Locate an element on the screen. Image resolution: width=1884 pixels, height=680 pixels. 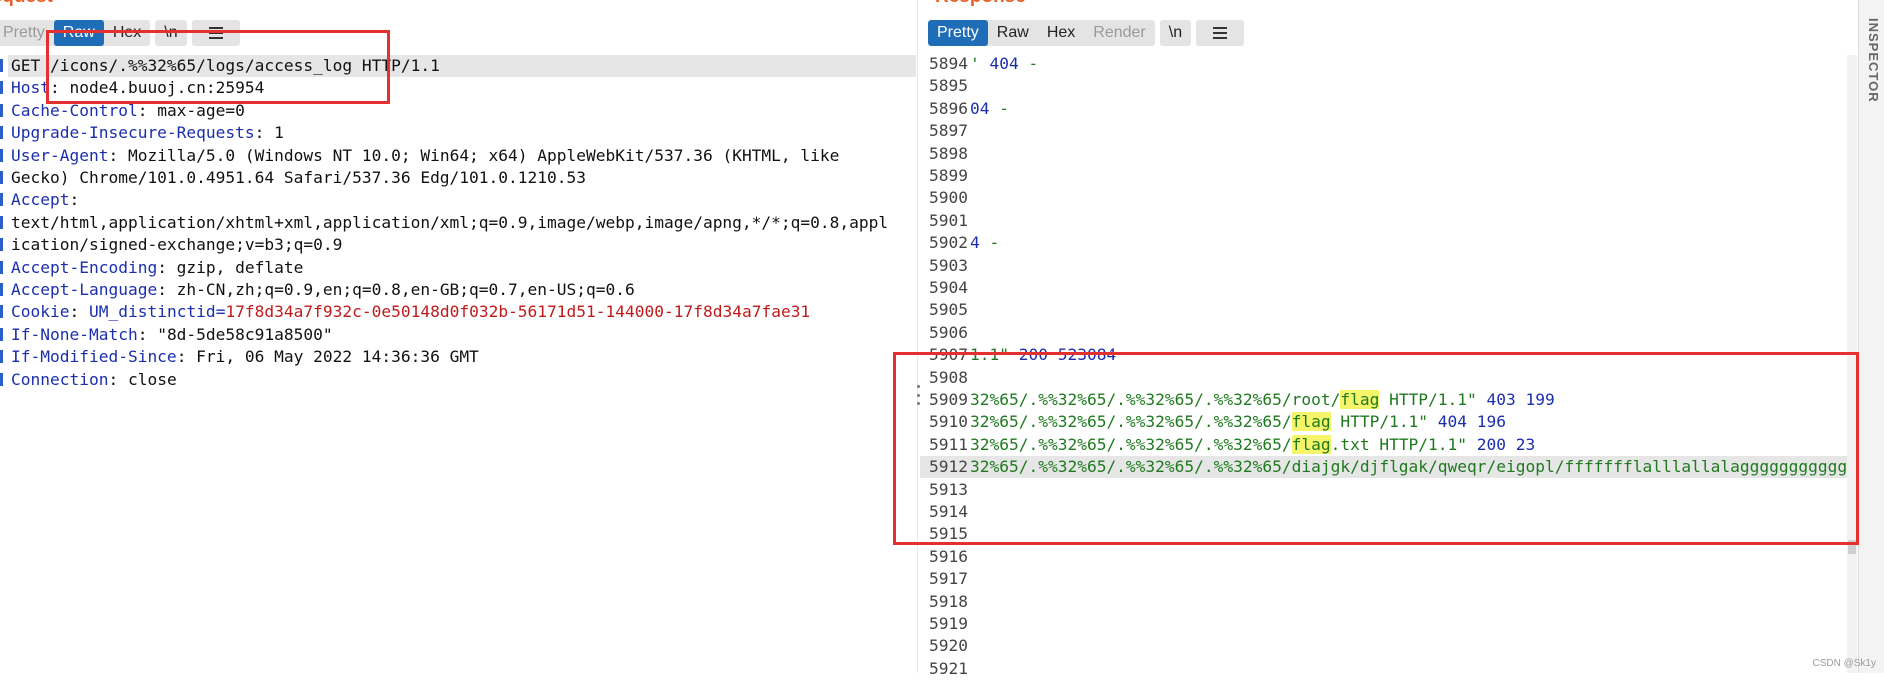
response-text: ' is located at coordinates (980, 63).